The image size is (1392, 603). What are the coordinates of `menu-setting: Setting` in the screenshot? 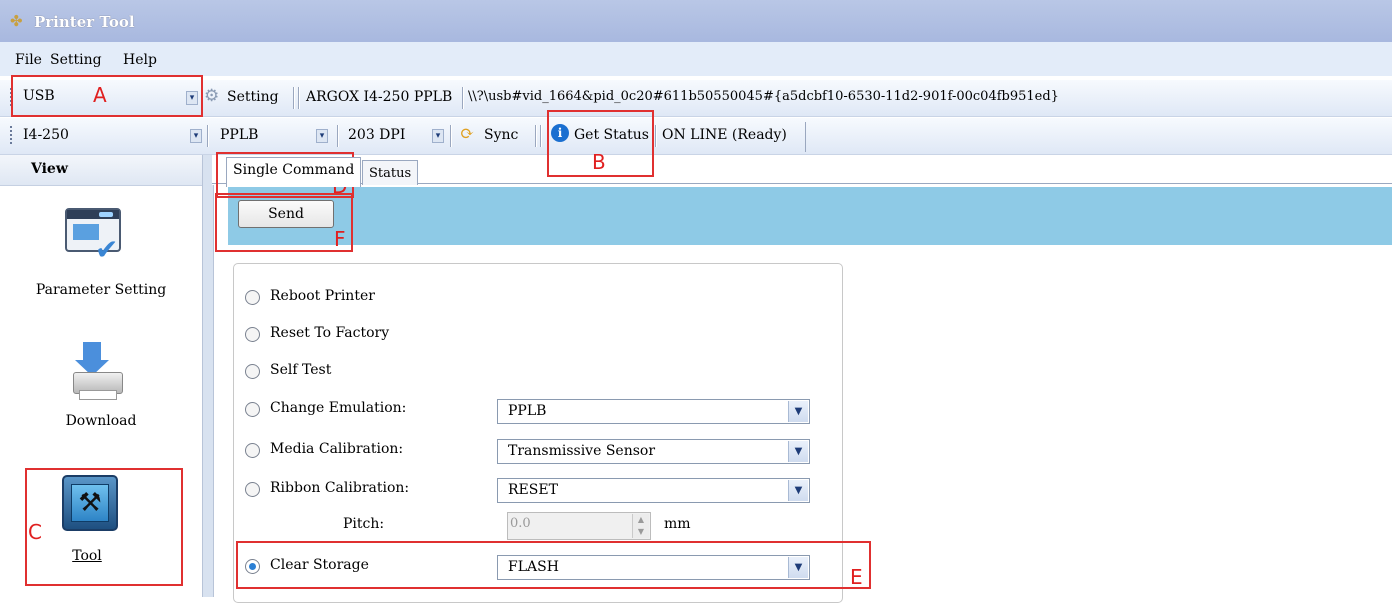 It's located at (76, 60).